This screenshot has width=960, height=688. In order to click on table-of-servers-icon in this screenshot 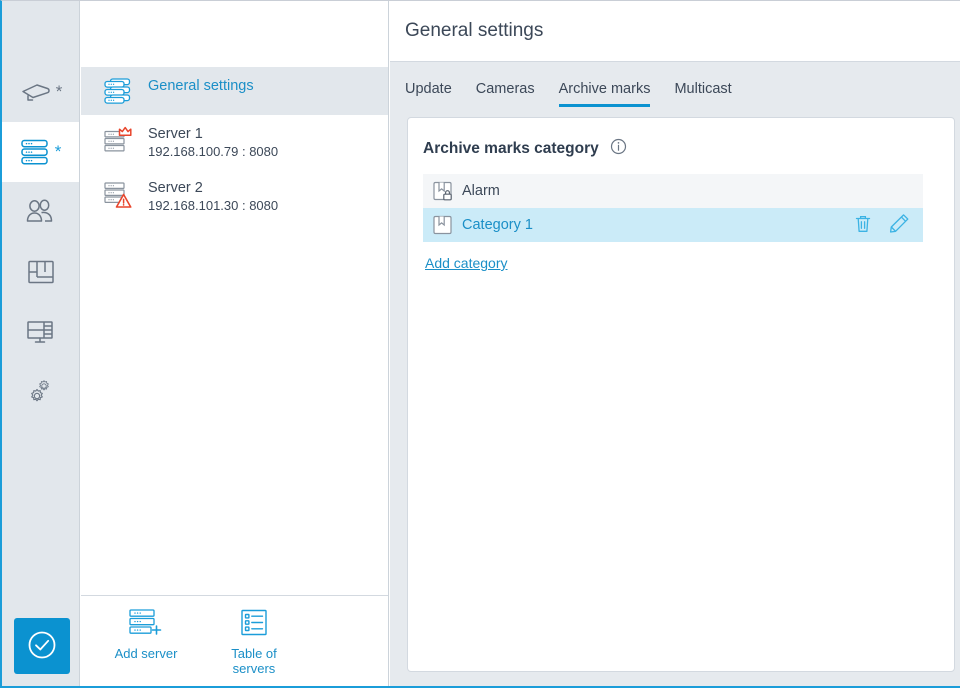, I will do `click(254, 624)`.